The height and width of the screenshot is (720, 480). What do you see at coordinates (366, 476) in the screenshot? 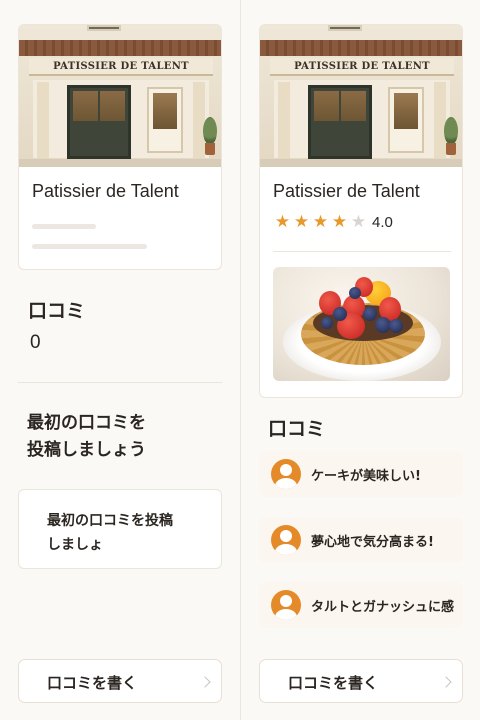
I see `review-text: ケーキが美味しい!` at bounding box center [366, 476].